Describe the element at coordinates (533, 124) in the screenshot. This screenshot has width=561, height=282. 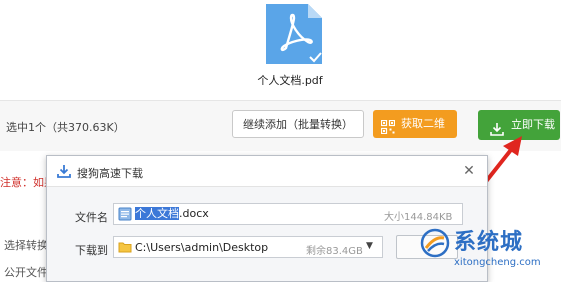
I see `download-now-label: 立即下载` at that location.